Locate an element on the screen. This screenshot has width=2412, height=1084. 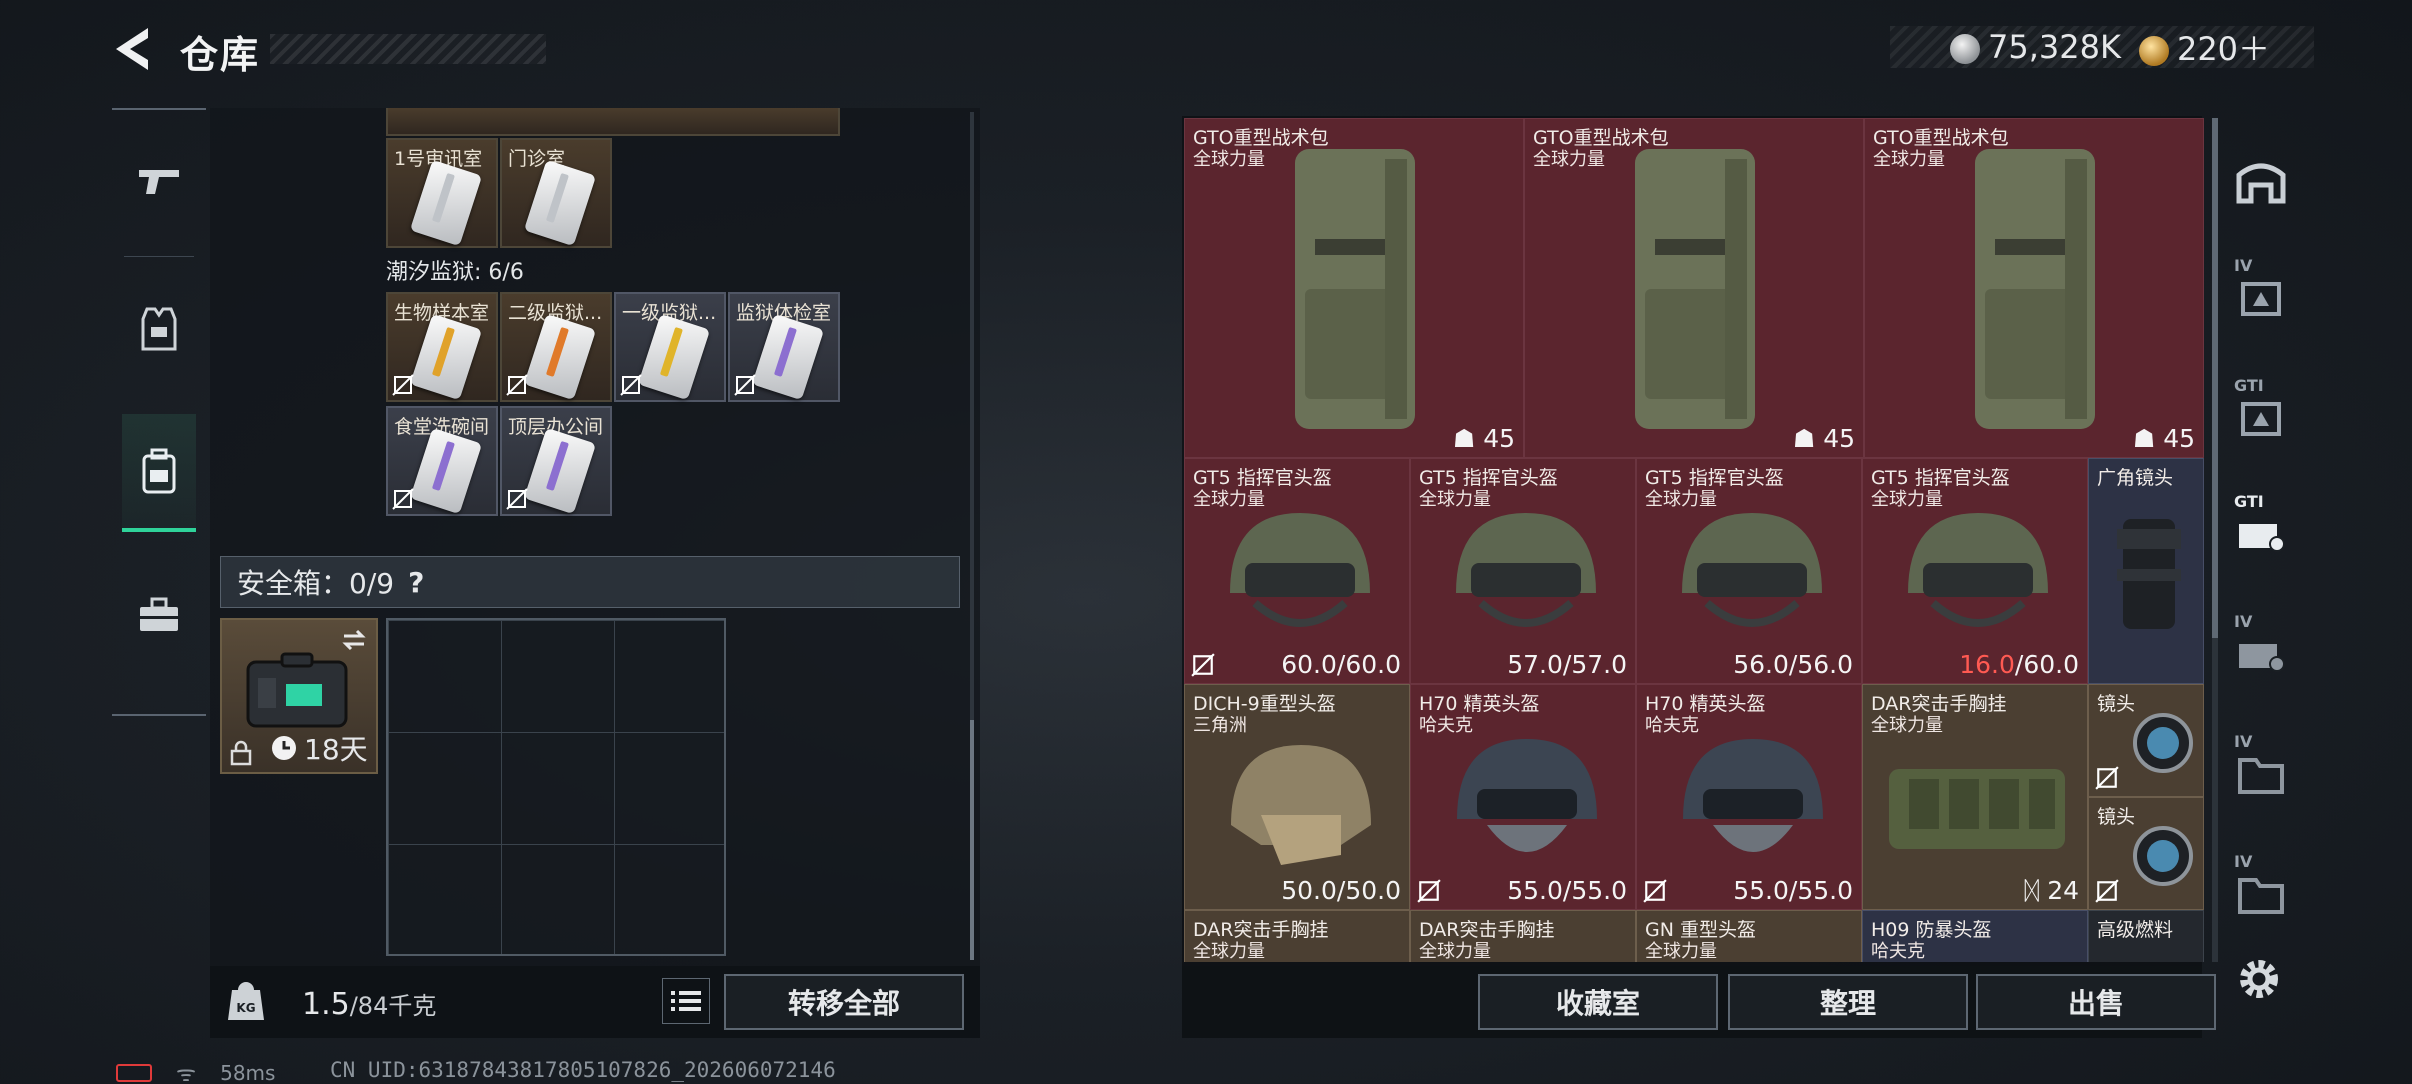
stash-item: DICH-9重型头盔 三角洲 50.0/50.0 is located at coordinates (1297, 797).